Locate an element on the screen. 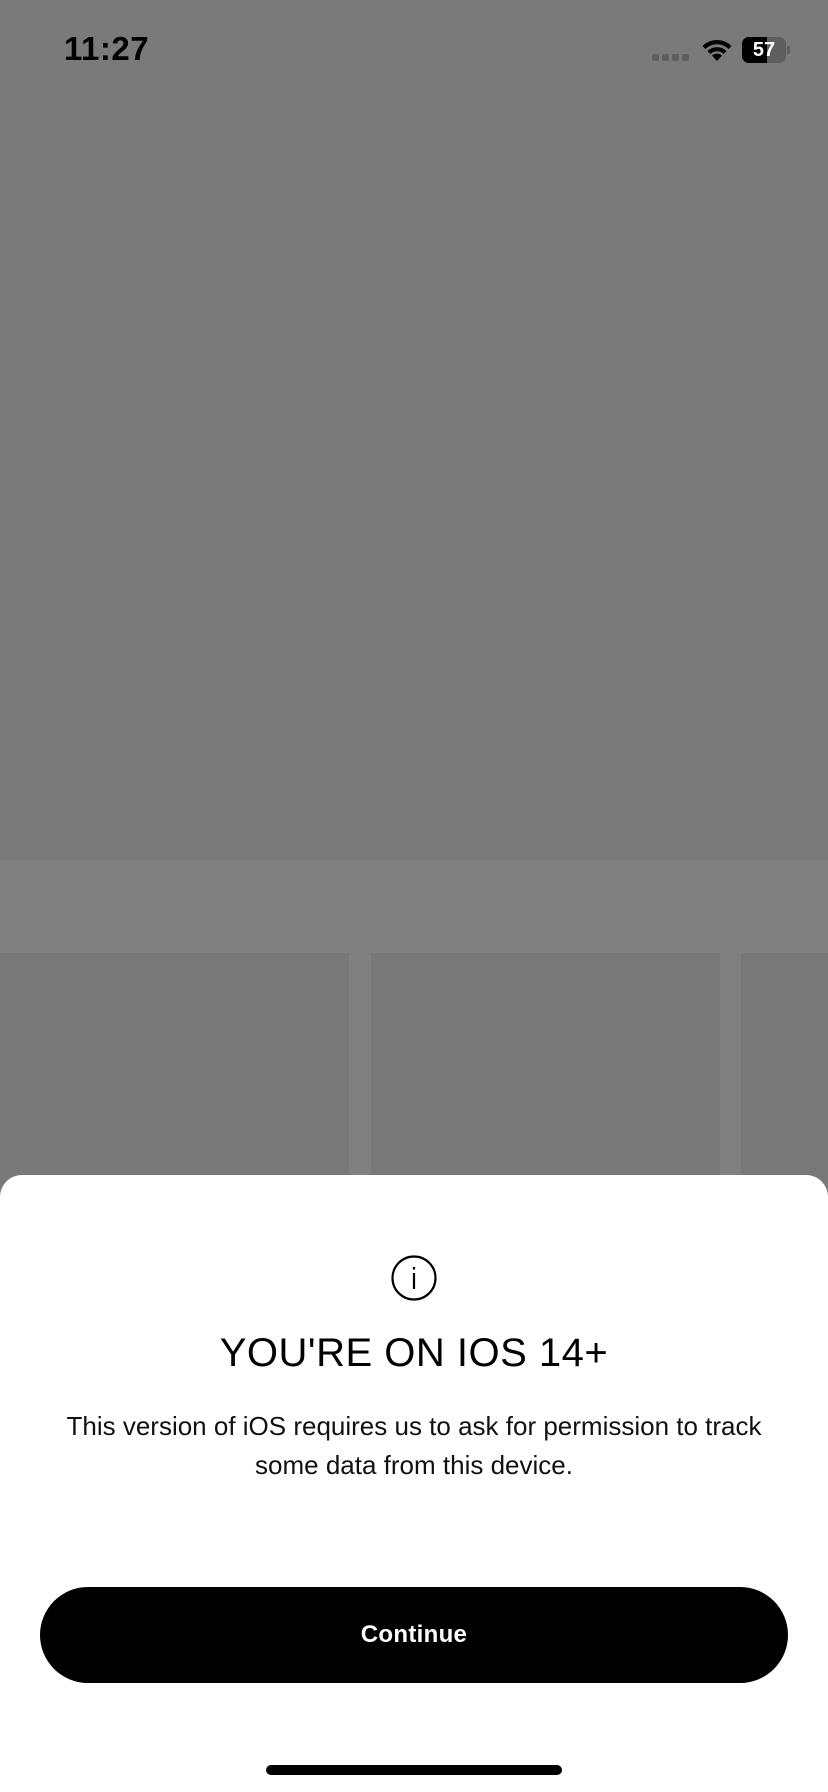 The height and width of the screenshot is (1792, 828). battery-cap is located at coordinates (788, 50).